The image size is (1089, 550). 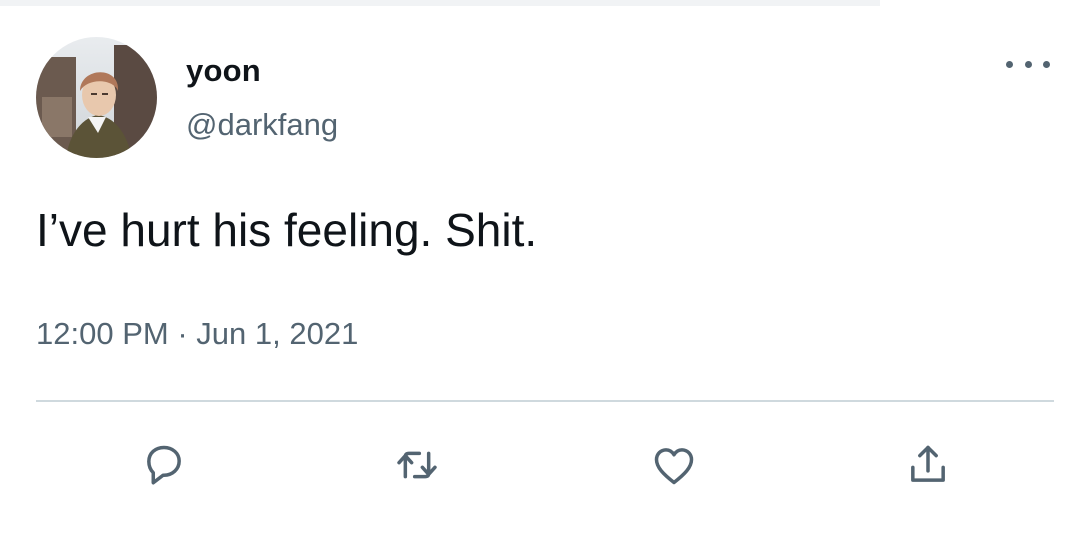 What do you see at coordinates (545, 401) in the screenshot?
I see `divider` at bounding box center [545, 401].